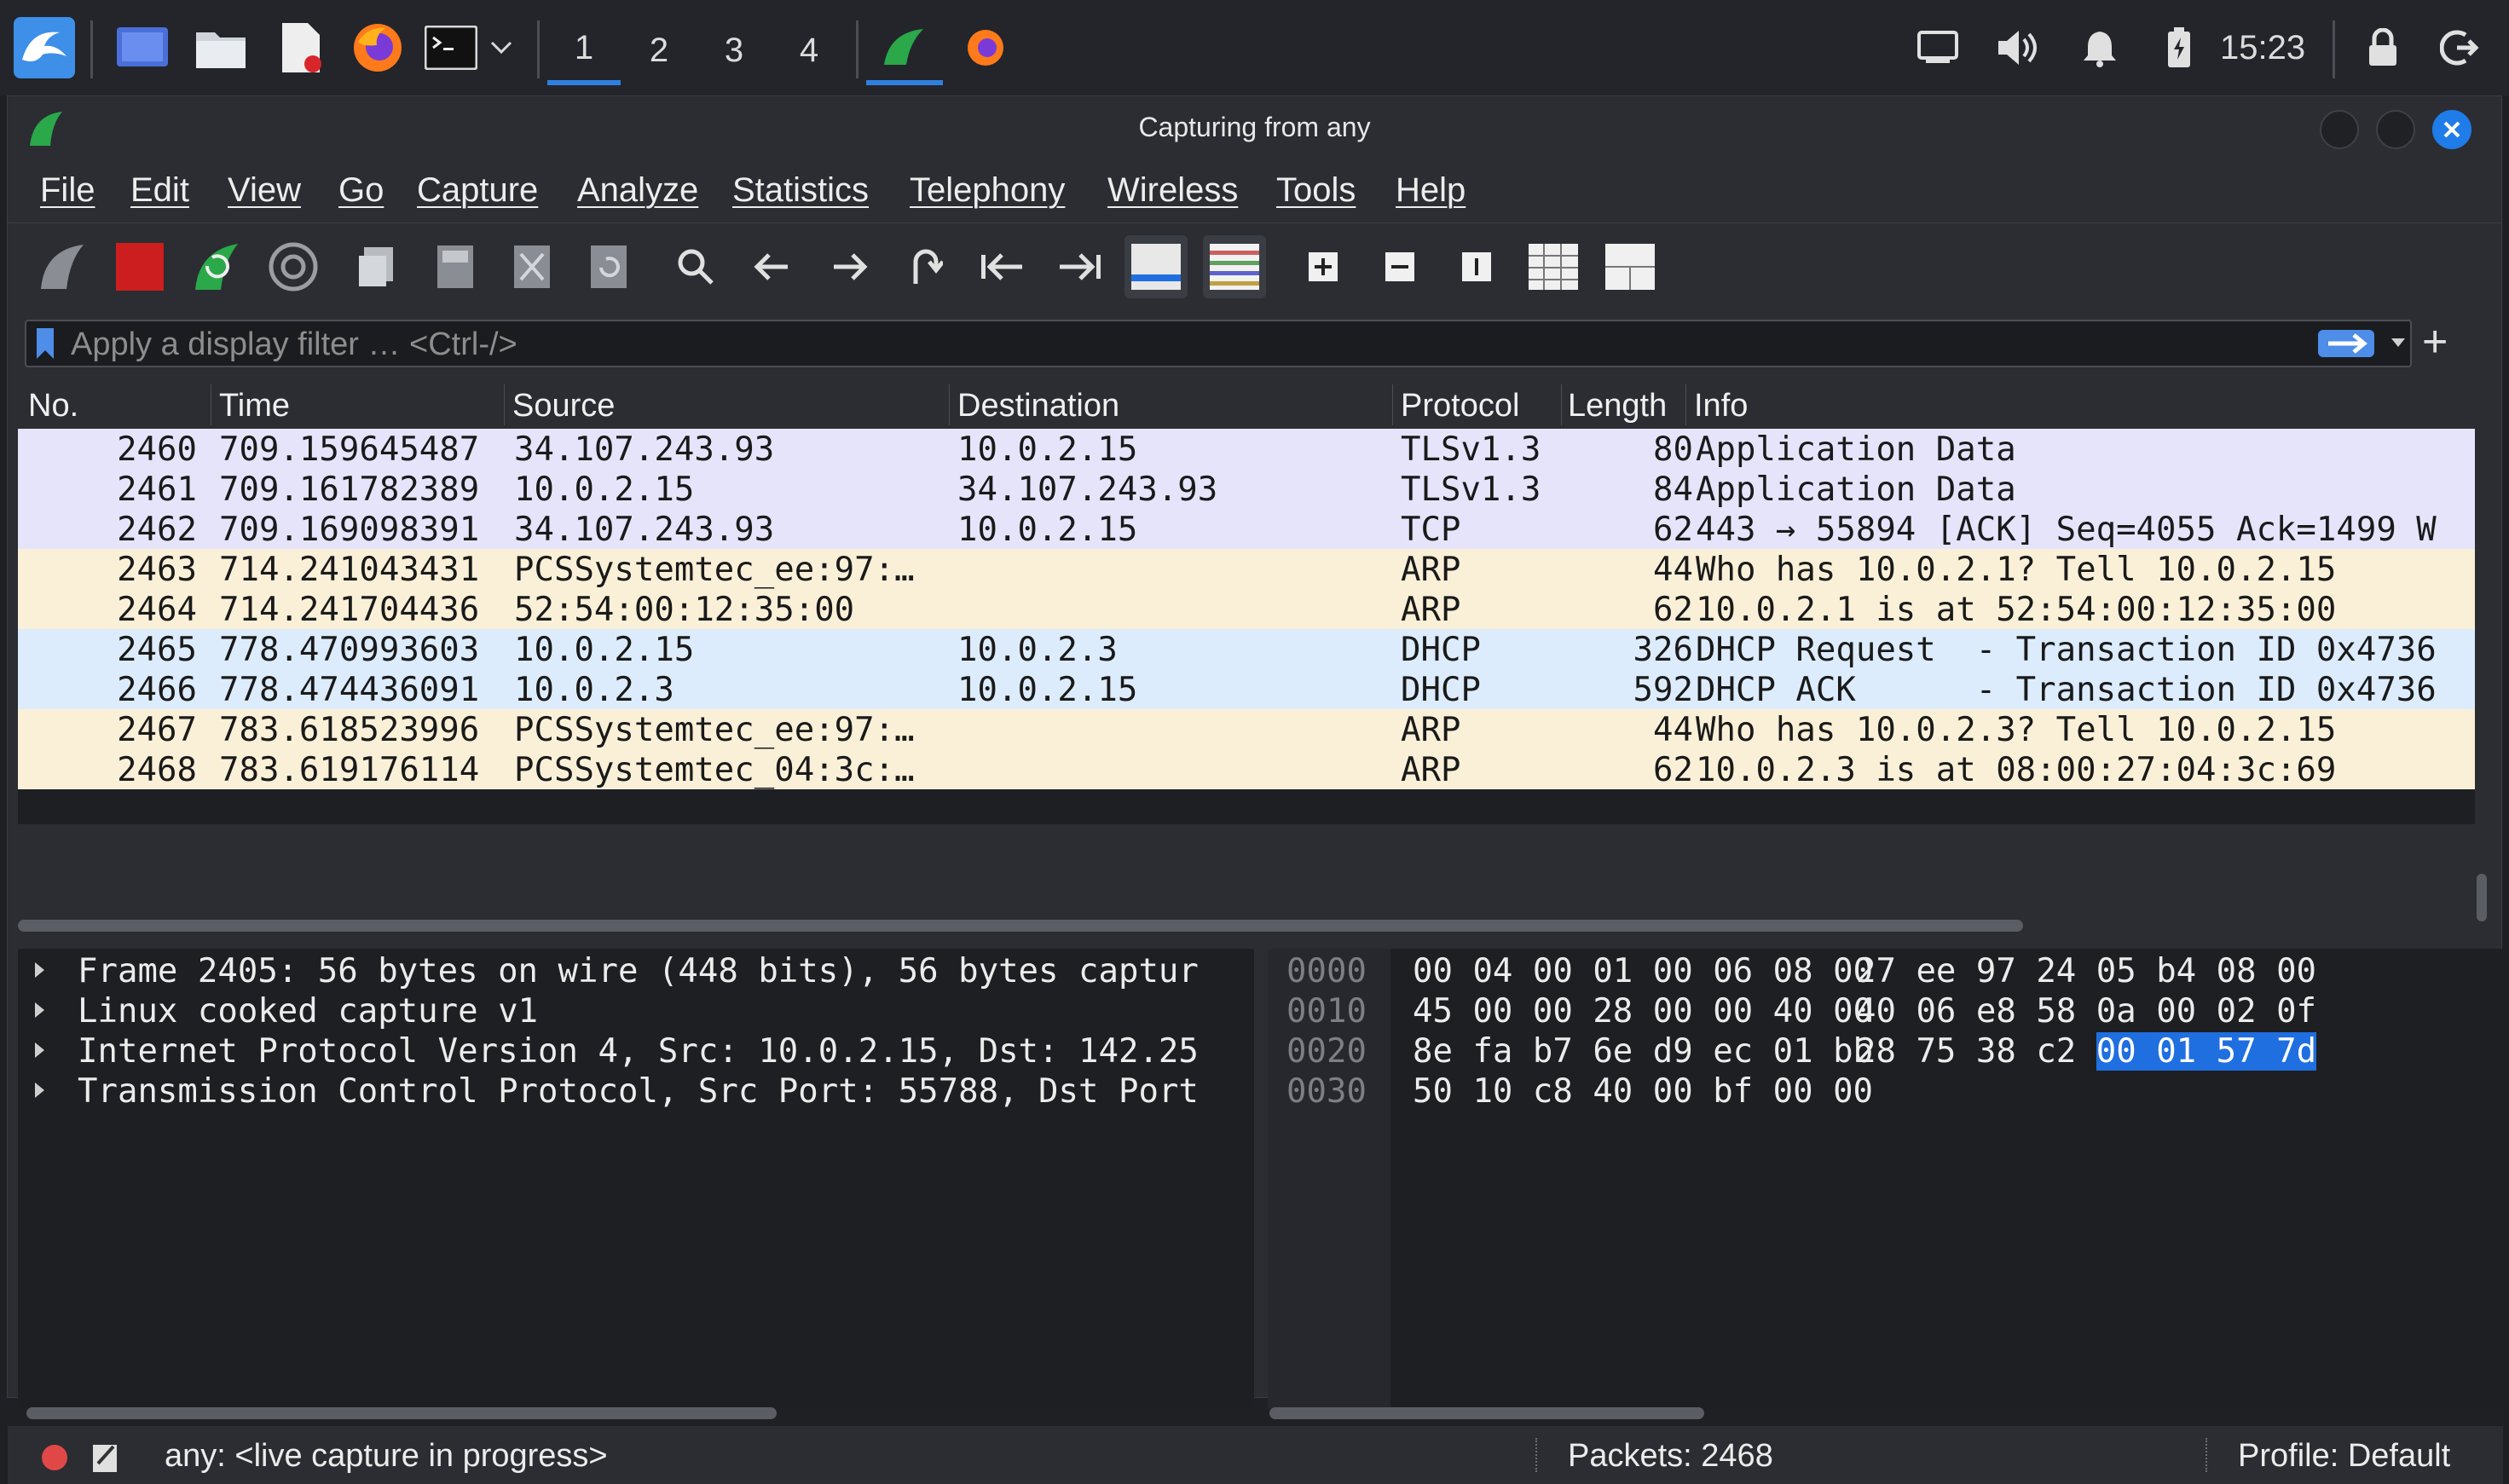 This screenshot has height=1484, width=2509. I want to click on cell-proto: ARP, so click(1431, 770).